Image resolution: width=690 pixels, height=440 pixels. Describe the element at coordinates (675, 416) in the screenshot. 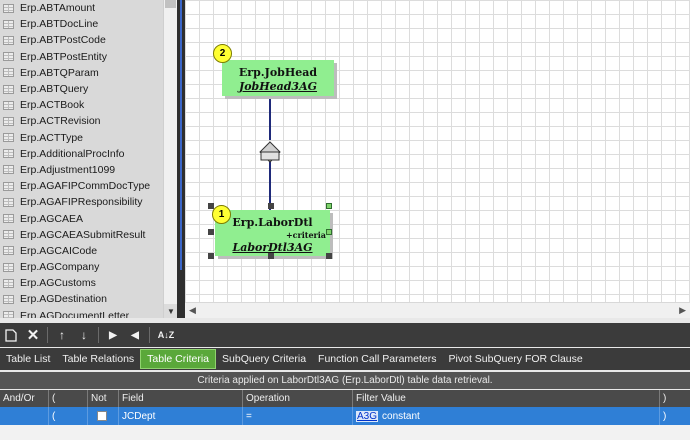

I see `cell-close-paren: )` at that location.